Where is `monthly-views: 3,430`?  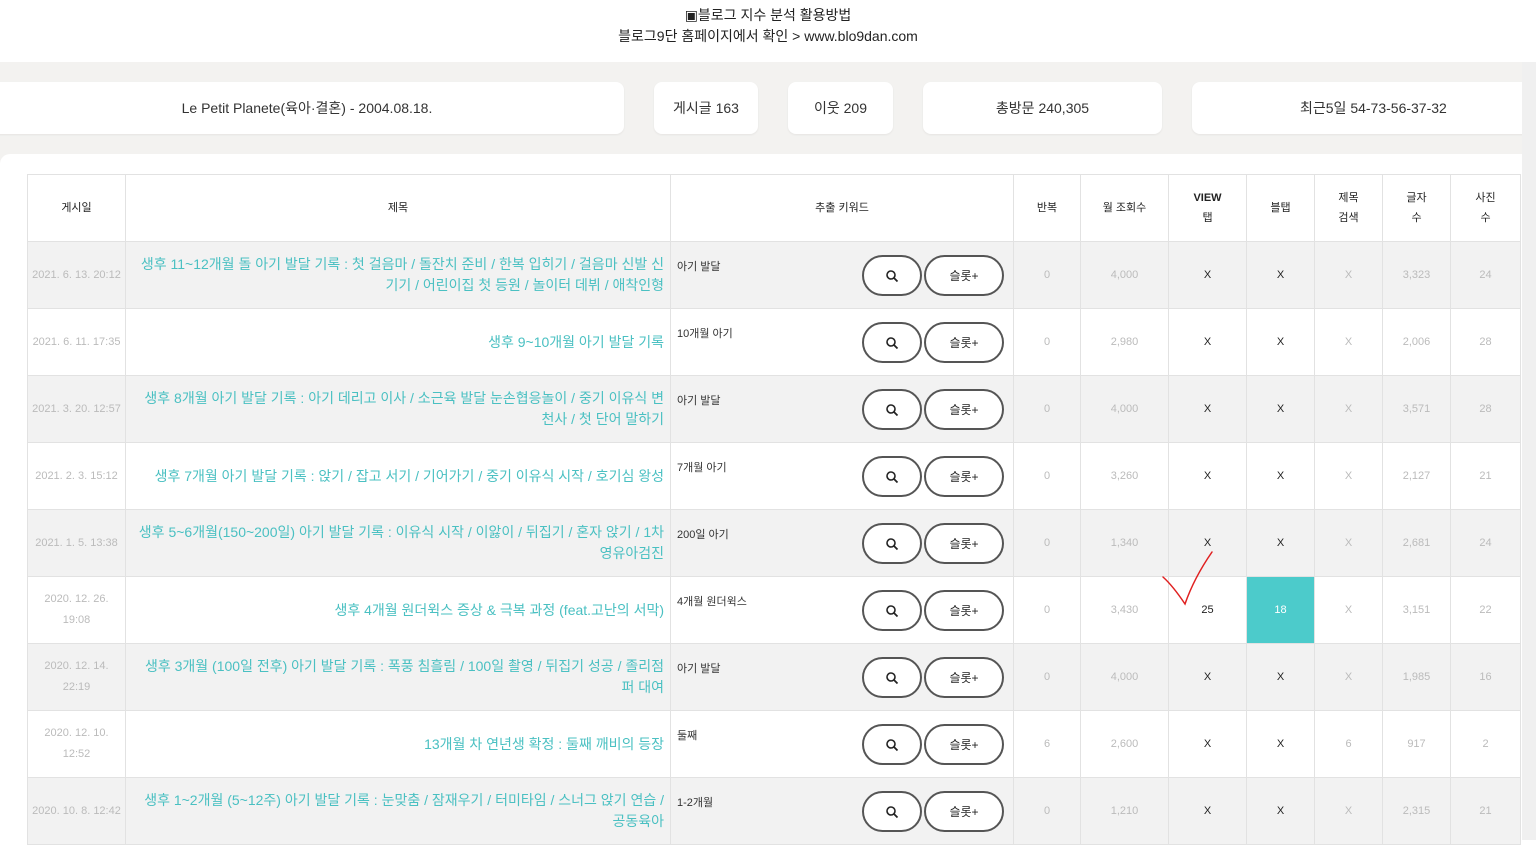
monthly-views: 3,430 is located at coordinates (1124, 610).